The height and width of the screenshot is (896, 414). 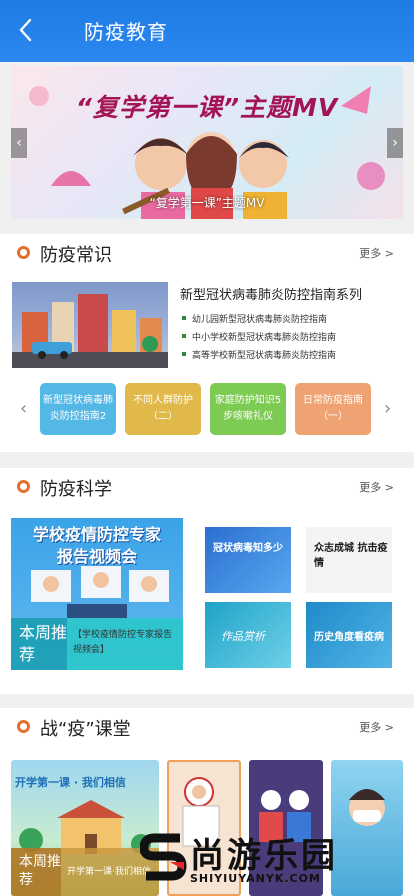 What do you see at coordinates (271, 293) in the screenshot?
I see `topic-title: 新型冠状病毒肺炎防控指南系列` at bounding box center [271, 293].